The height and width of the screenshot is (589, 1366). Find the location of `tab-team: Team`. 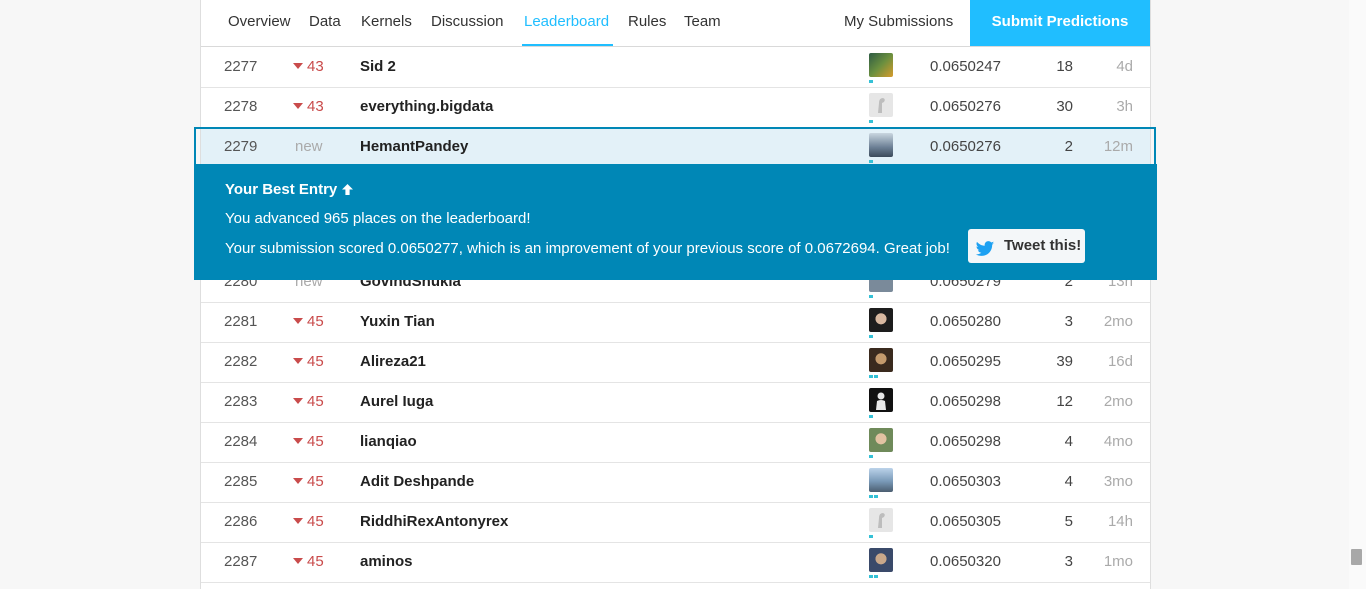

tab-team: Team is located at coordinates (702, 23).